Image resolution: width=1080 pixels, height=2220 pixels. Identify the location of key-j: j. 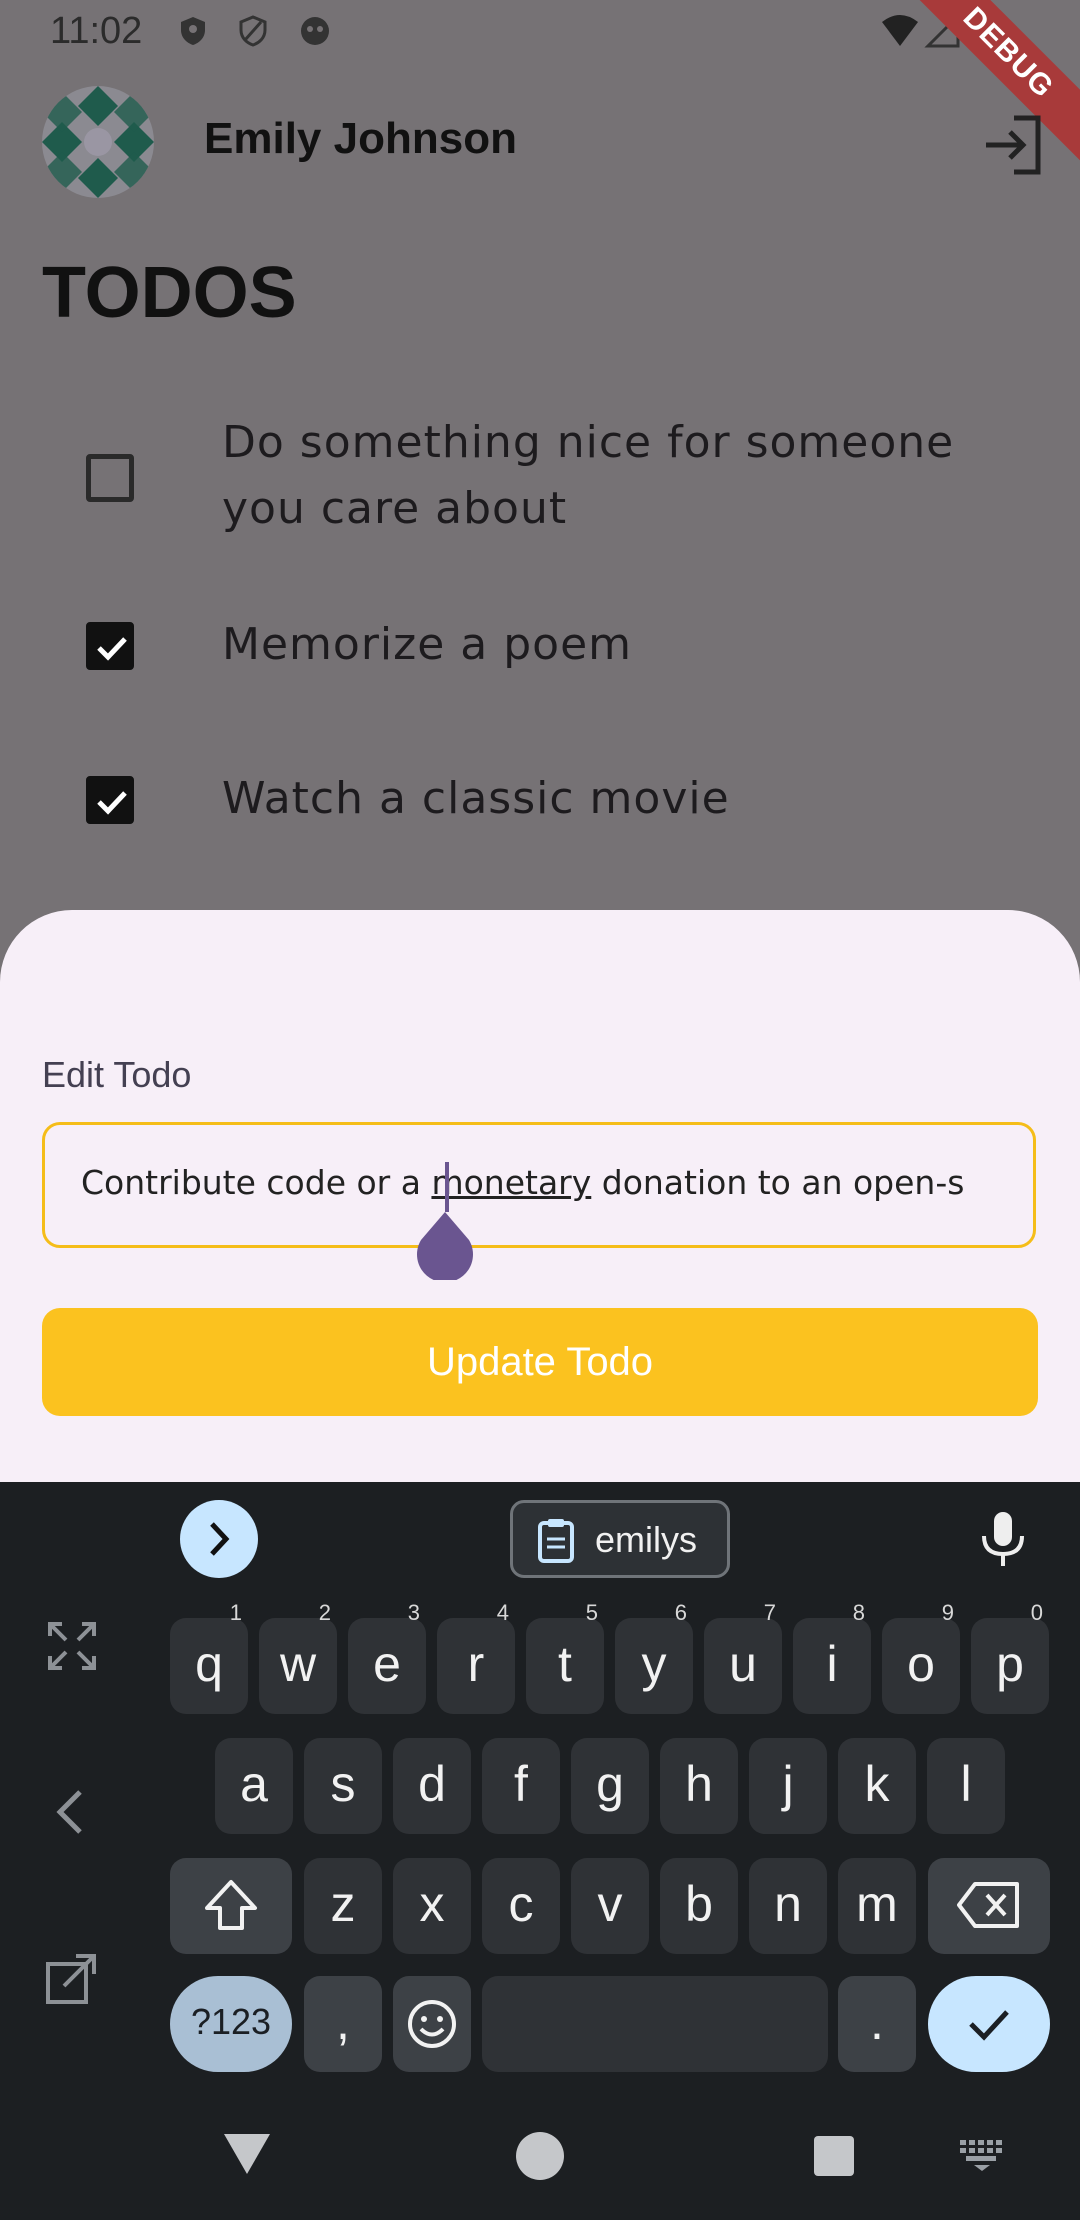
(788, 1786).